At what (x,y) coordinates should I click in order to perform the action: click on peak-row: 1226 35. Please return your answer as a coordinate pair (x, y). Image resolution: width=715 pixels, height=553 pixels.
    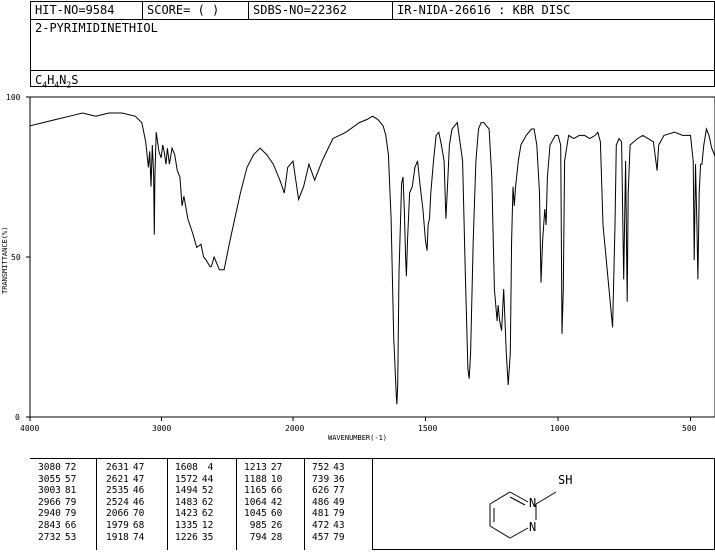
    Looking at the image, I should click on (194, 538).